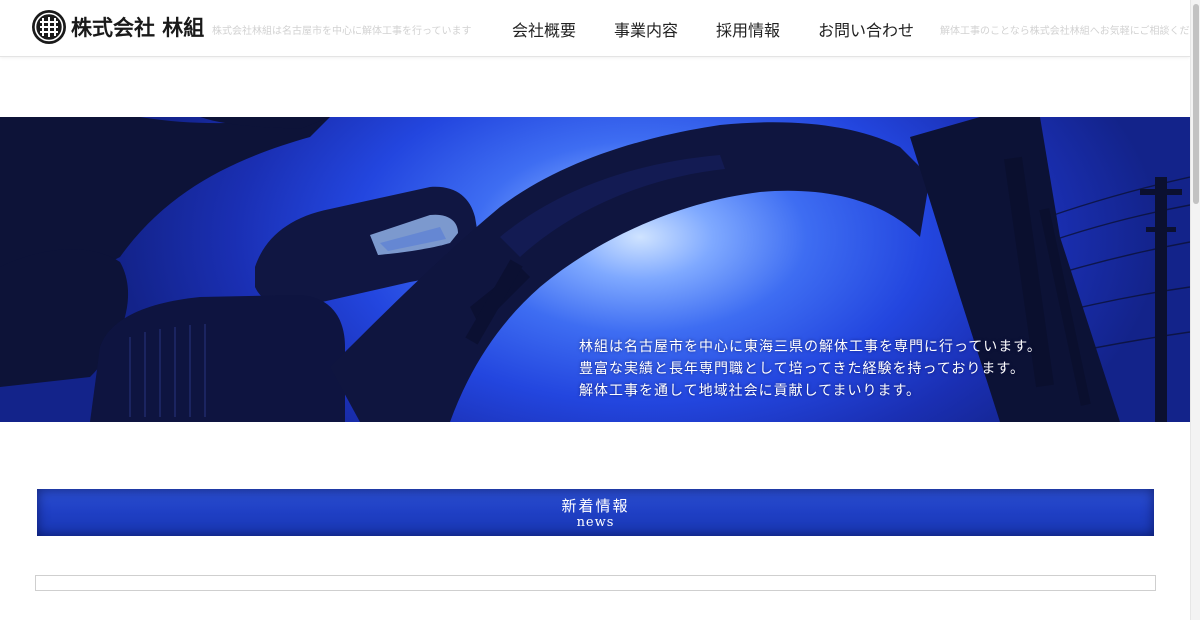 The image size is (1200, 620). I want to click on hero-caption-line: 林組は名古屋市を中心に東海三県の解体工事を専門に行っています。, so click(810, 347).